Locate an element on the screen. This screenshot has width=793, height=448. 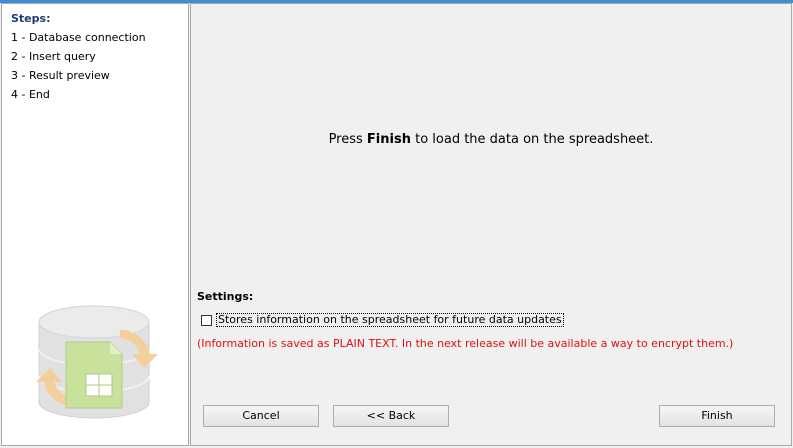
steps-title: Steps: is located at coordinates (31, 18).